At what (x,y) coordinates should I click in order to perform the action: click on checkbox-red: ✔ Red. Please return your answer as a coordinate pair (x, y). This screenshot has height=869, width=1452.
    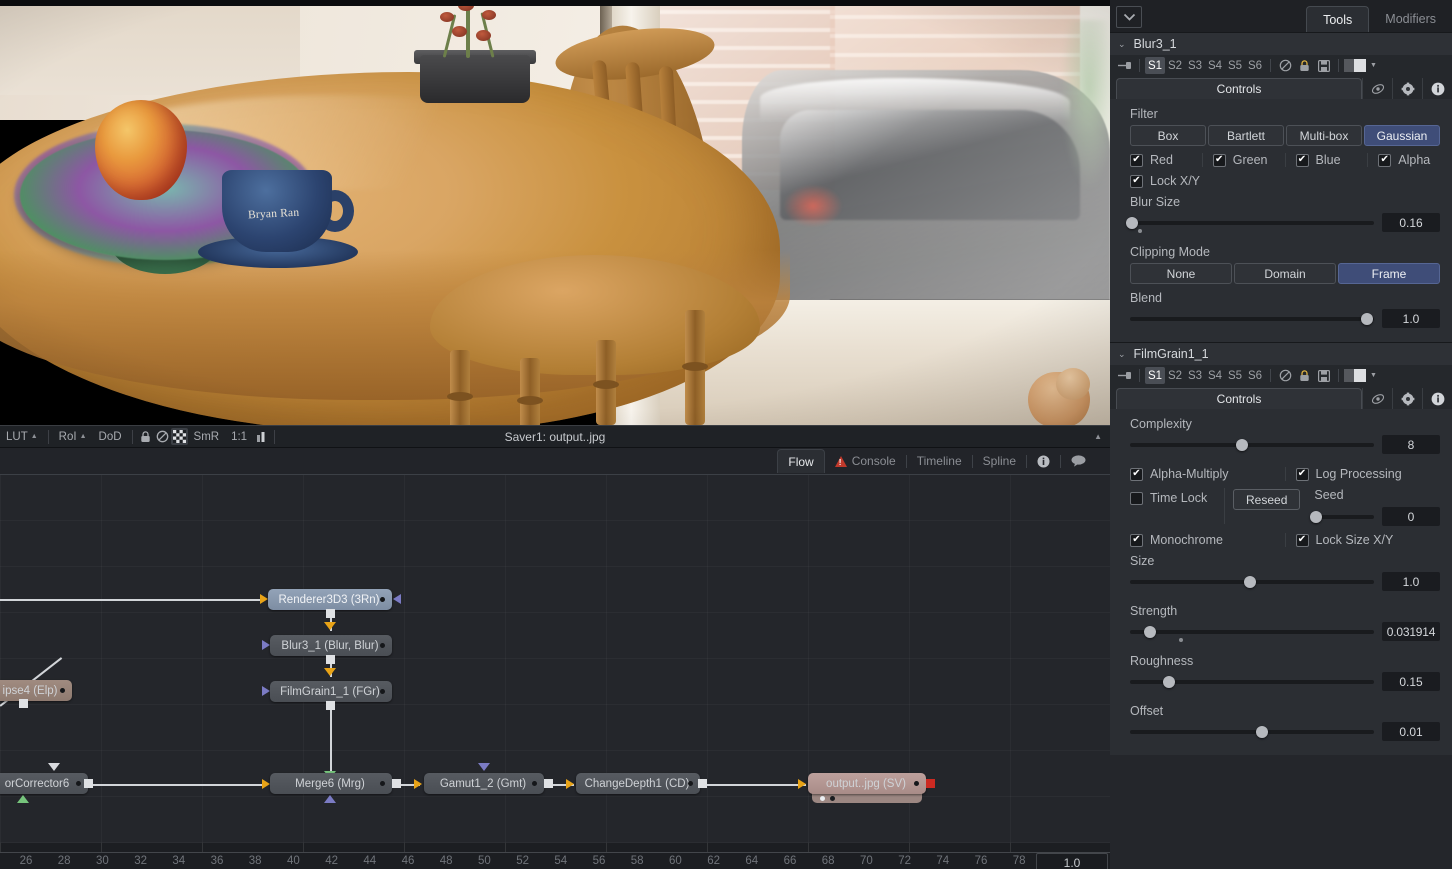
    Looking at the image, I should click on (1161, 160).